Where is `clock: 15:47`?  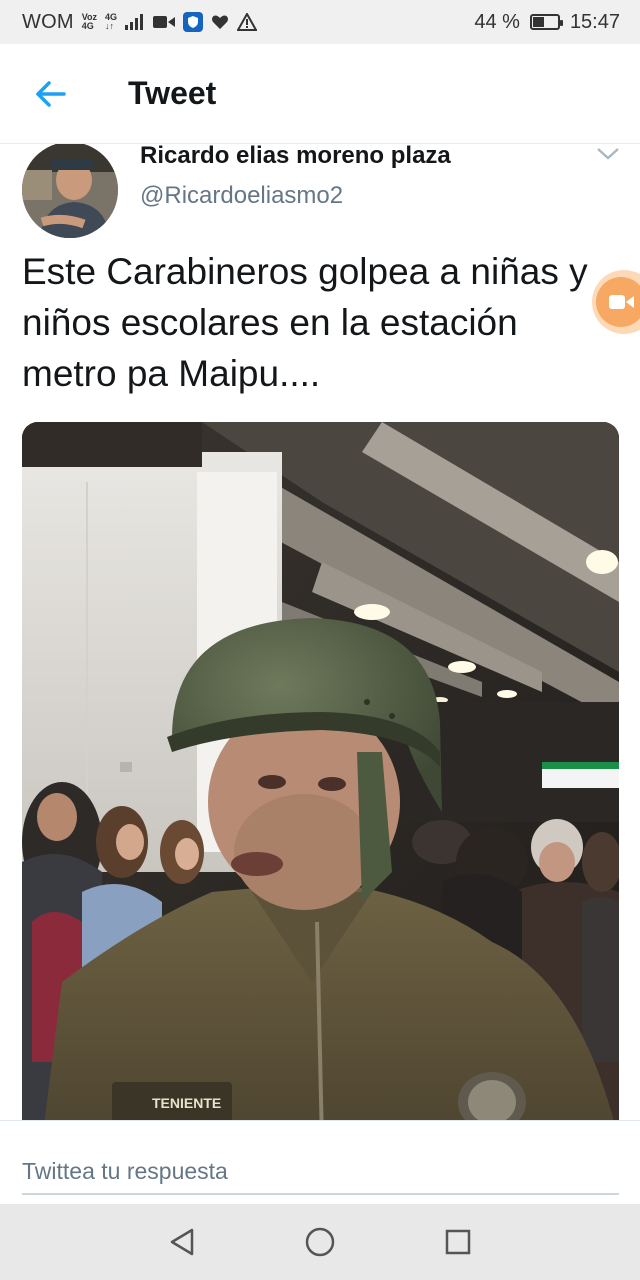 clock: 15:47 is located at coordinates (594, 21).